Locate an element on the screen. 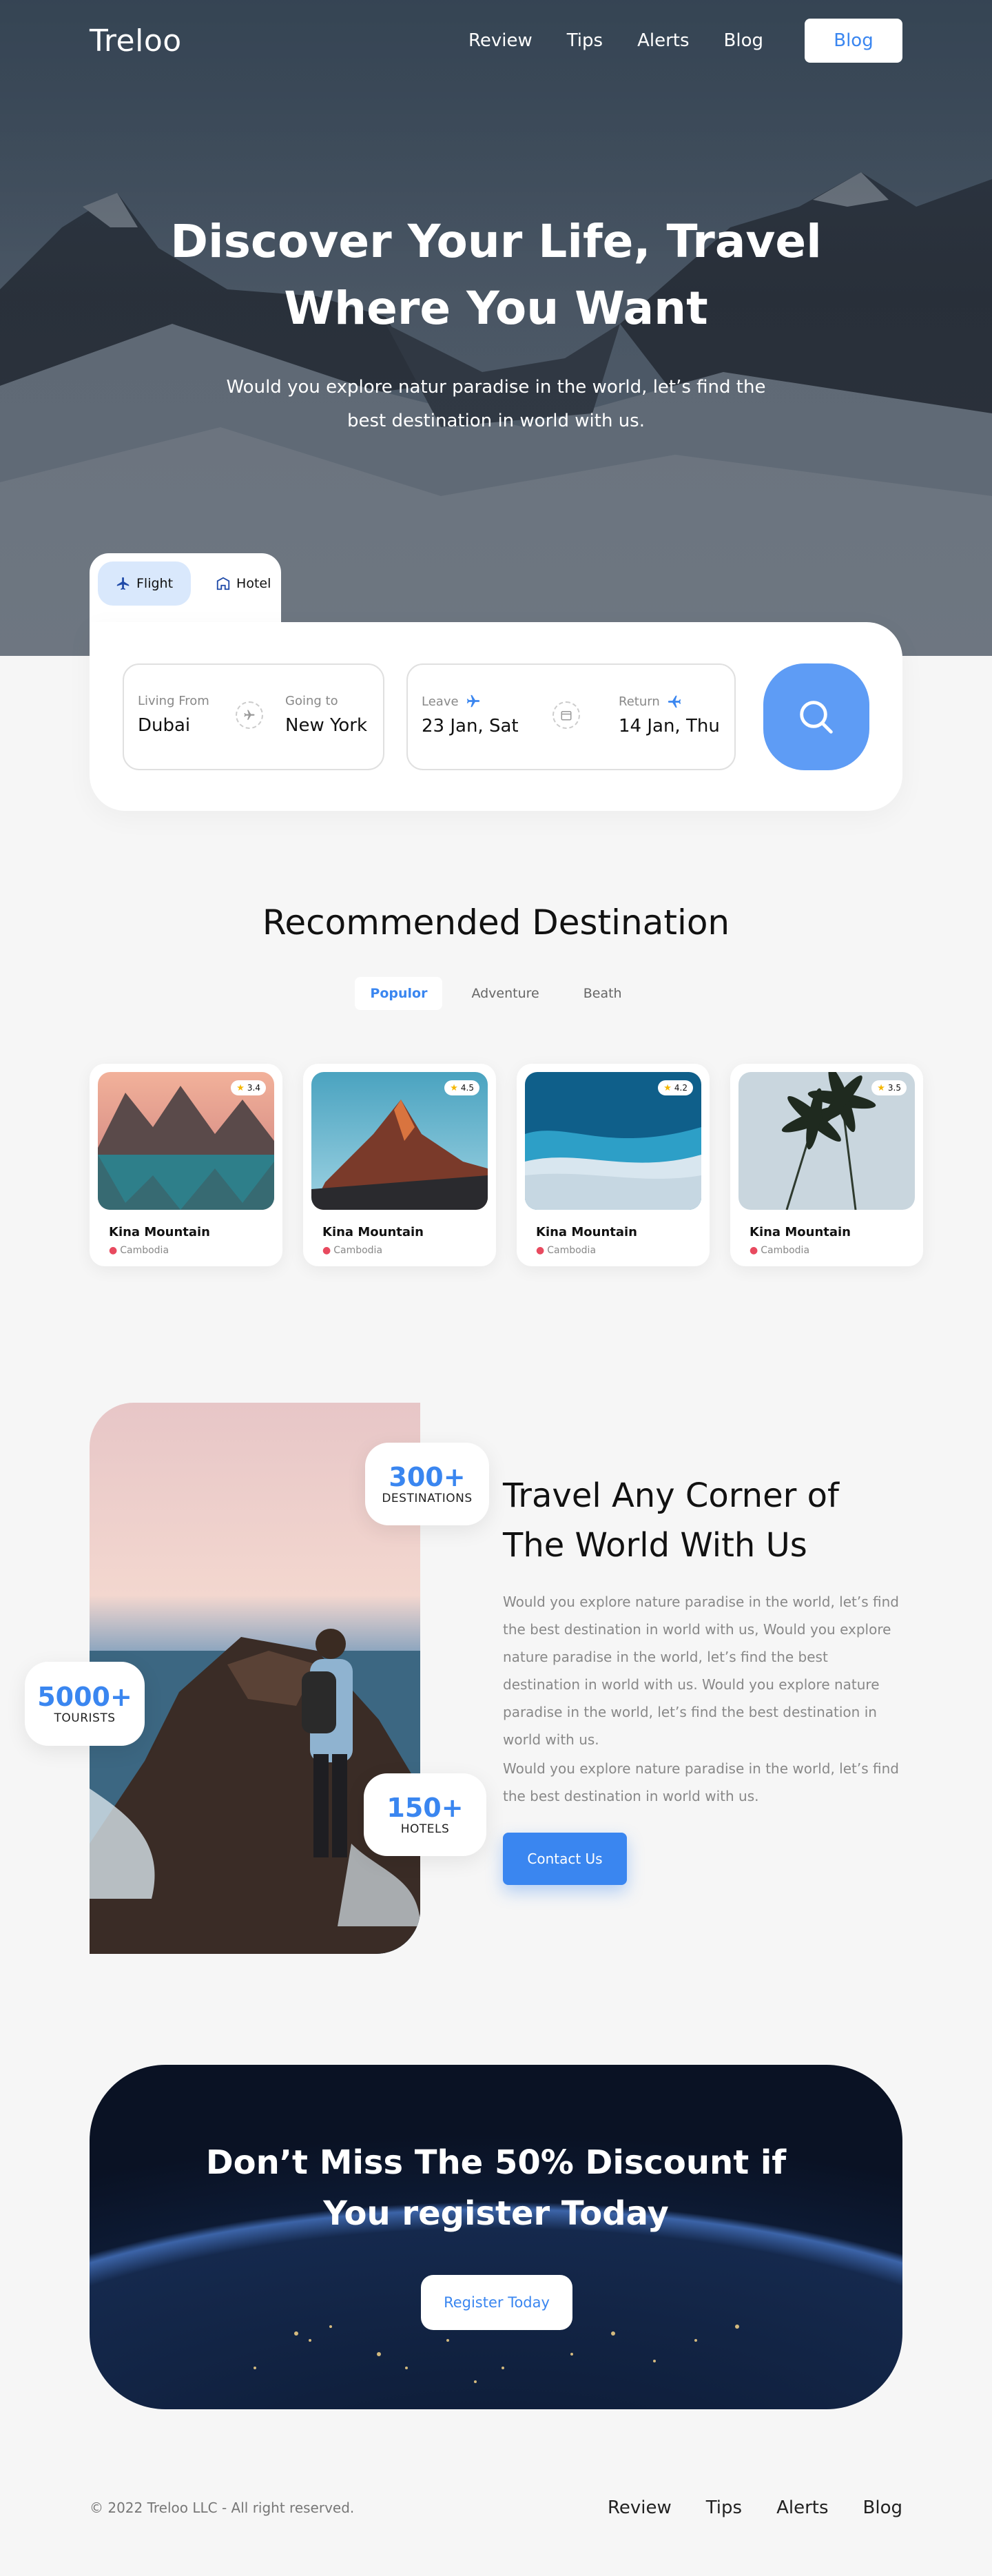  return-label: Return is located at coordinates (639, 701).